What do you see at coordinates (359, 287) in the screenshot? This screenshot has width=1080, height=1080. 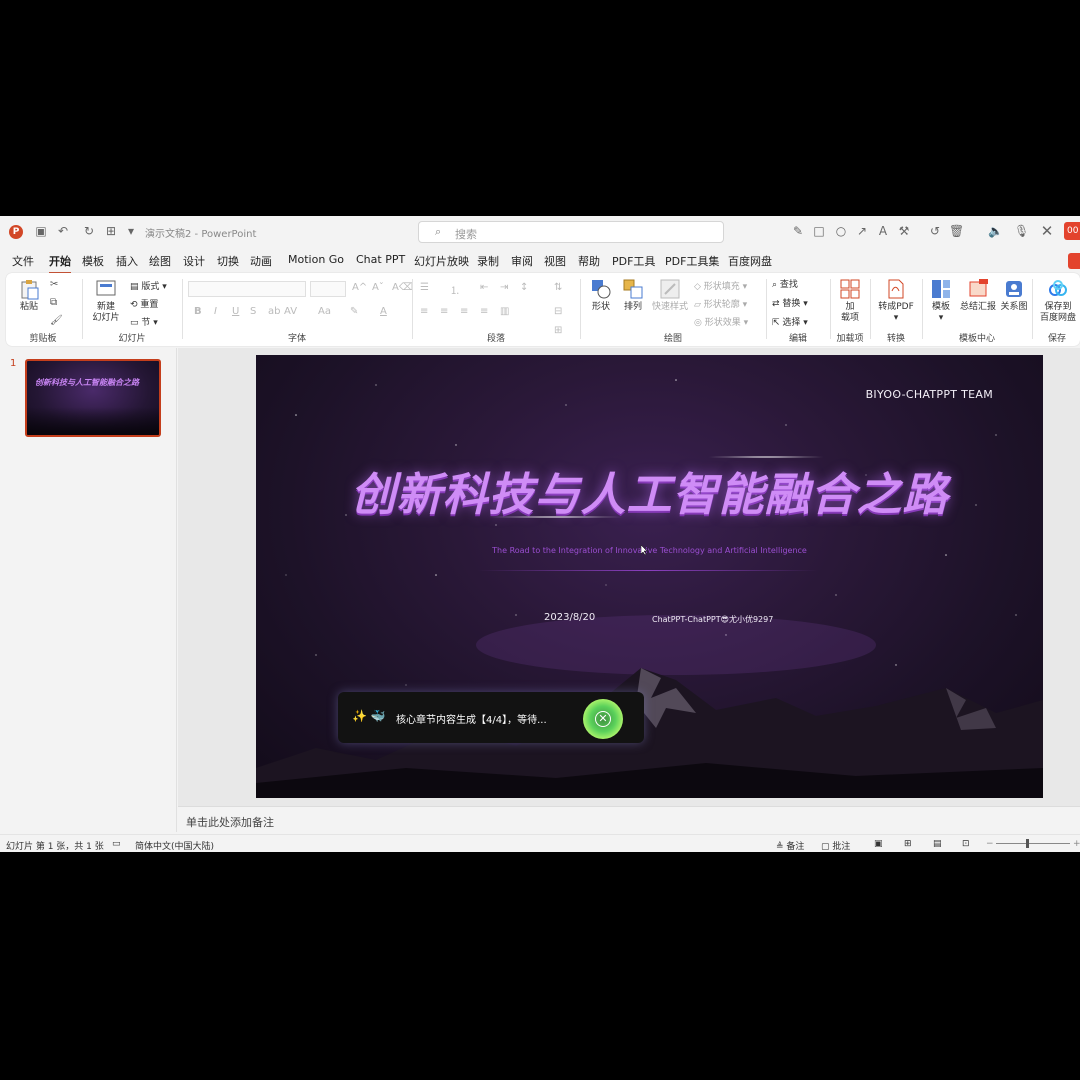 I see `increase-font-icon: A^` at bounding box center [359, 287].